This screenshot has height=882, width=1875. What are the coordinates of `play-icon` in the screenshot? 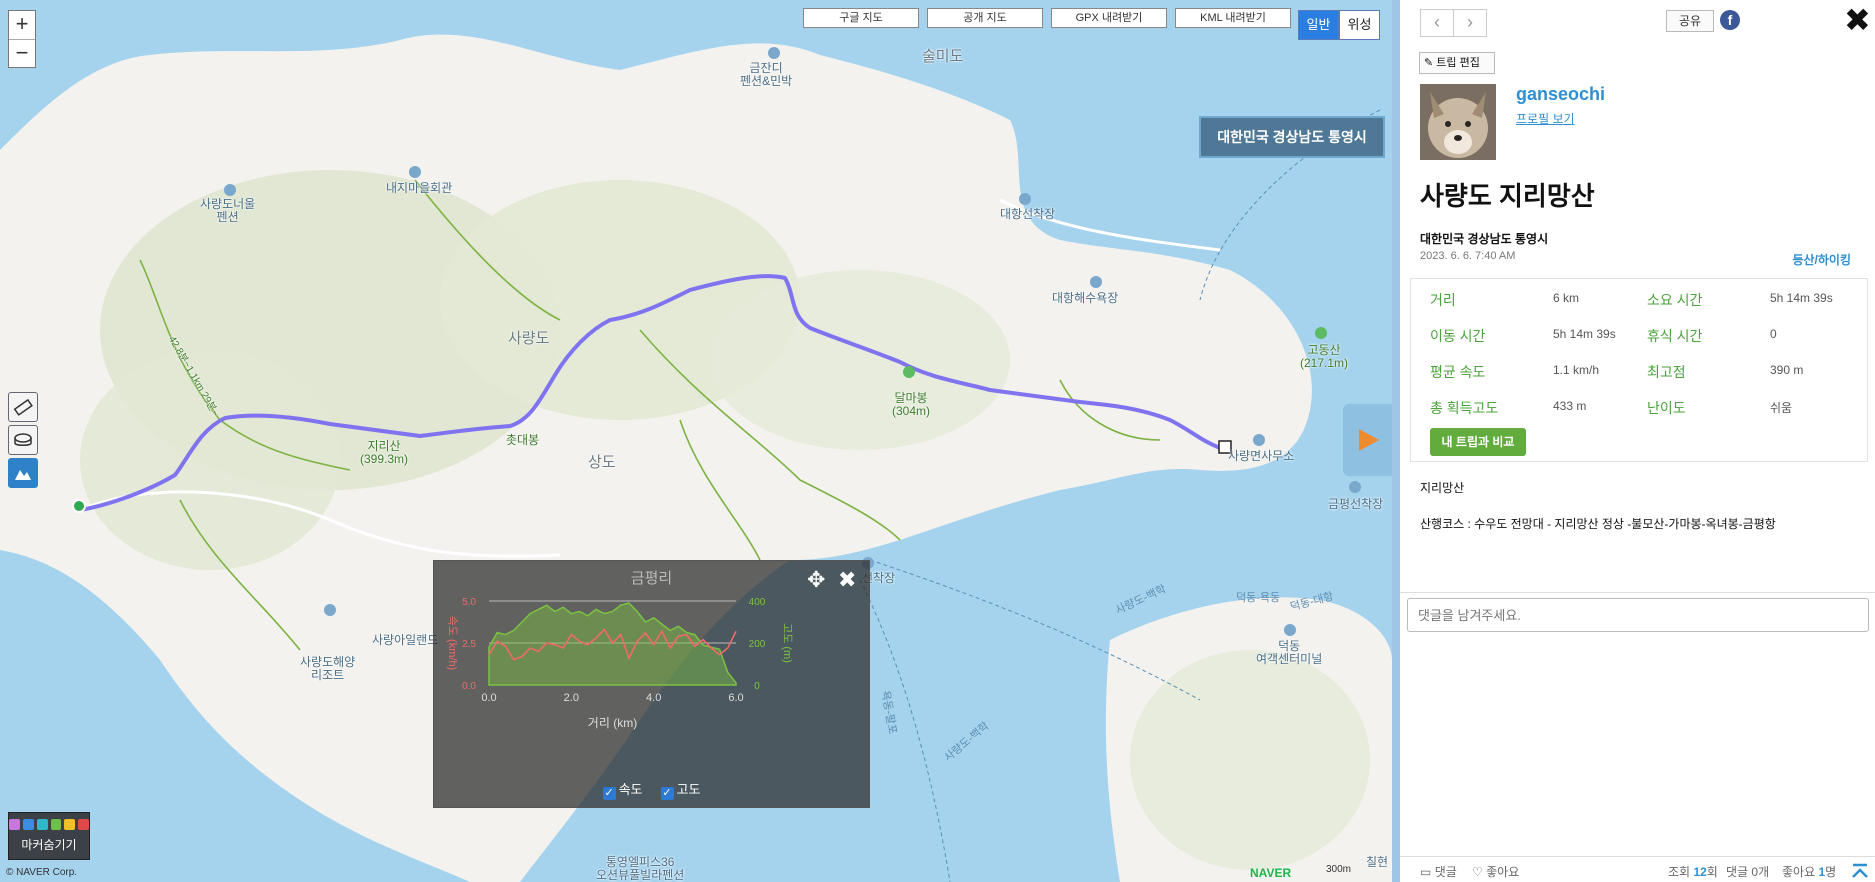 It's located at (1368, 440).